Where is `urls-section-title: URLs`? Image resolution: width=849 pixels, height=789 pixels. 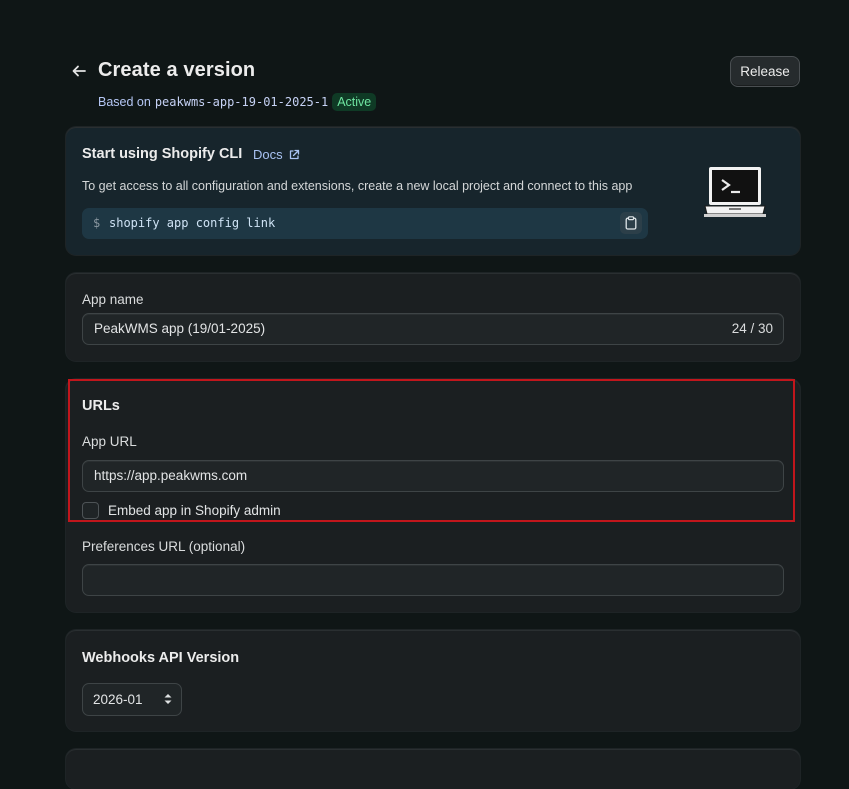 urls-section-title: URLs is located at coordinates (101, 406).